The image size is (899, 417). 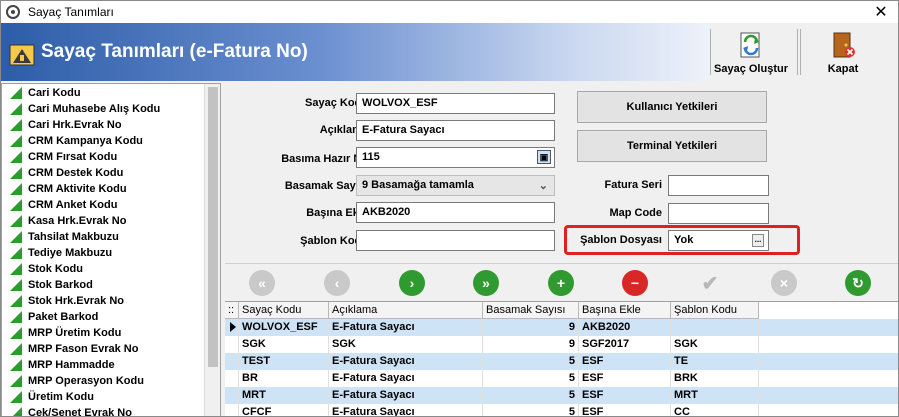 I want to click on sidebar-item: MRP Operasyon Kodu, so click(x=77, y=381).